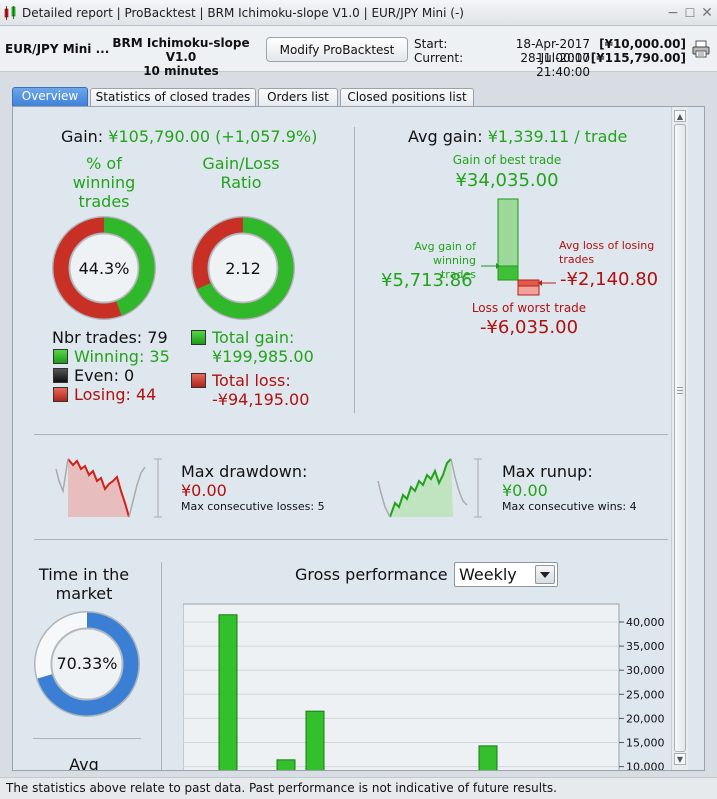 The width and height of the screenshot is (717, 799). What do you see at coordinates (680, 759) in the screenshot?
I see `scroll-down-icon: ▼` at bounding box center [680, 759].